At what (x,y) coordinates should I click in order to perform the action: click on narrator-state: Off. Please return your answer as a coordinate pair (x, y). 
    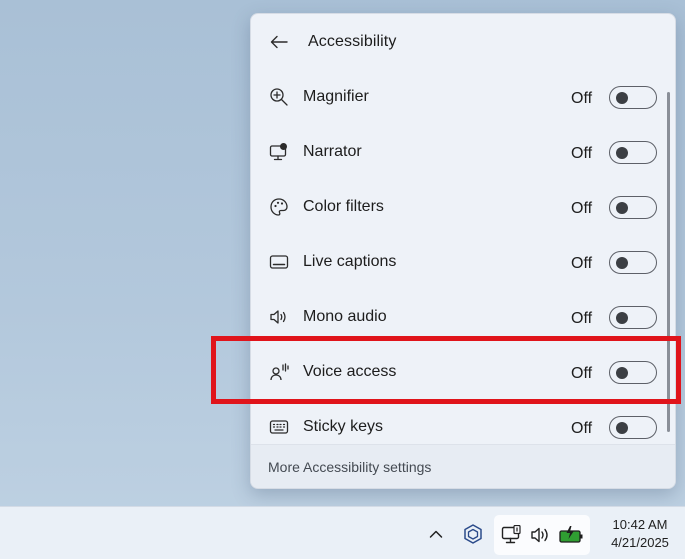
    Looking at the image, I should click on (582, 153).